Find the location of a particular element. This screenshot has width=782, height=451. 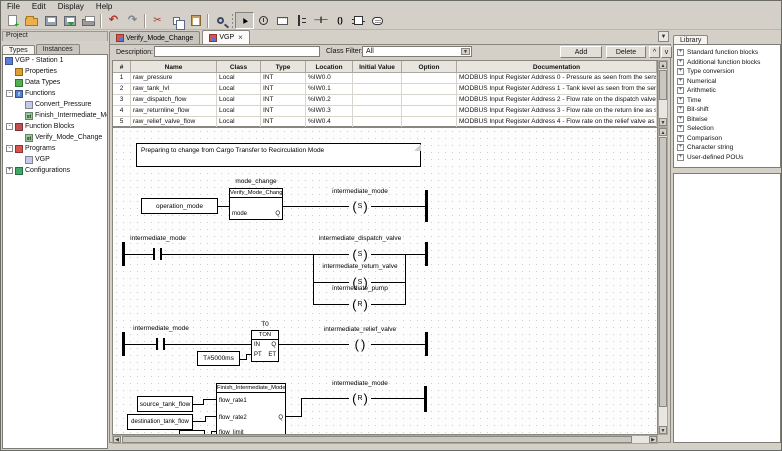

tree-item-convert-pressure: Convert_Pressure is located at coordinates (55, 104).